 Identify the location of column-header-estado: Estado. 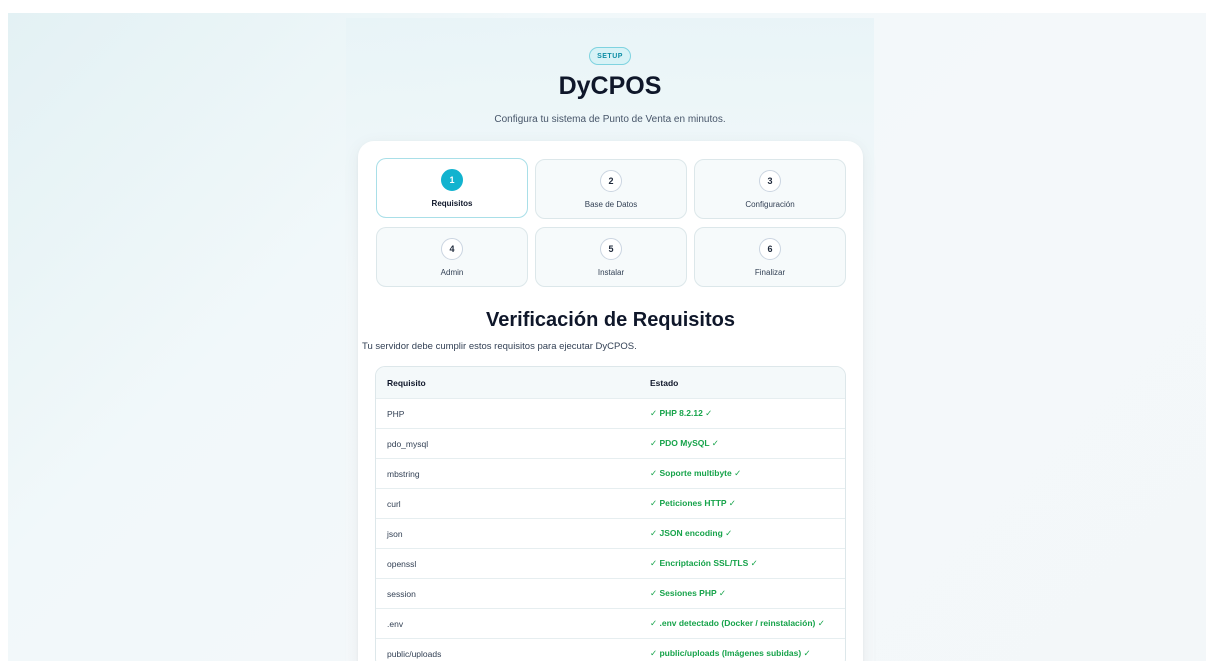
(664, 382).